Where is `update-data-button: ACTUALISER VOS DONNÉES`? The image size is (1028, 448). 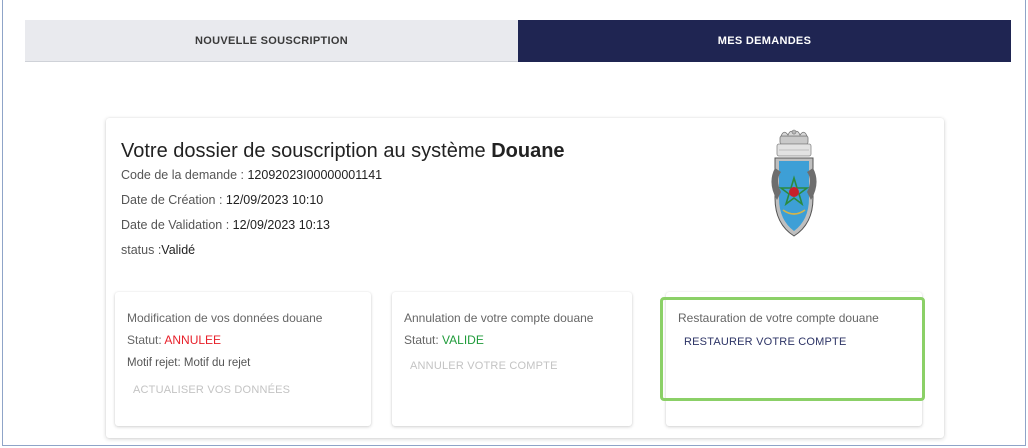
update-data-button: ACTUALISER VOS DONNÉES is located at coordinates (211, 390).